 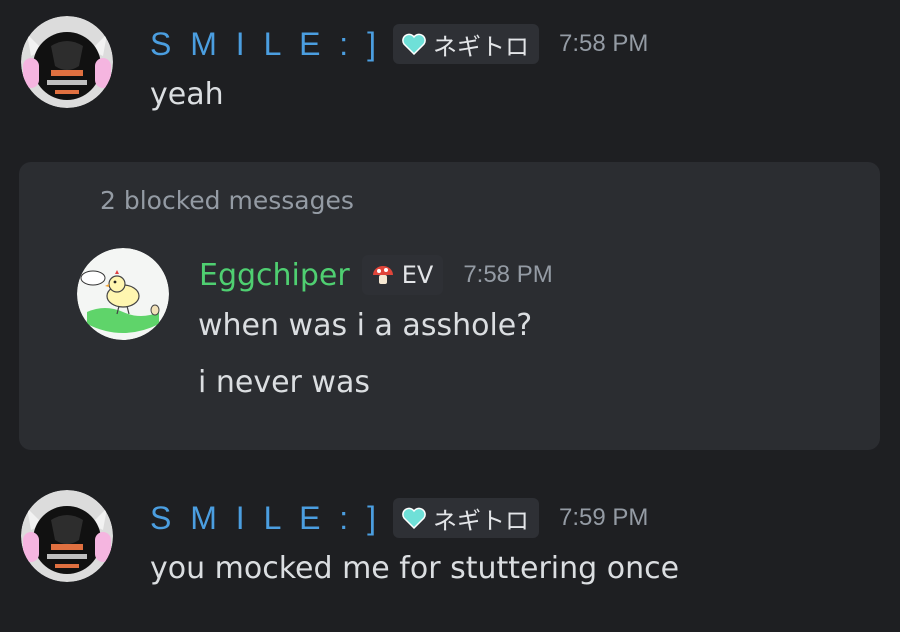 What do you see at coordinates (603, 518) in the screenshot?
I see `timestamp: 7:59 PM` at bounding box center [603, 518].